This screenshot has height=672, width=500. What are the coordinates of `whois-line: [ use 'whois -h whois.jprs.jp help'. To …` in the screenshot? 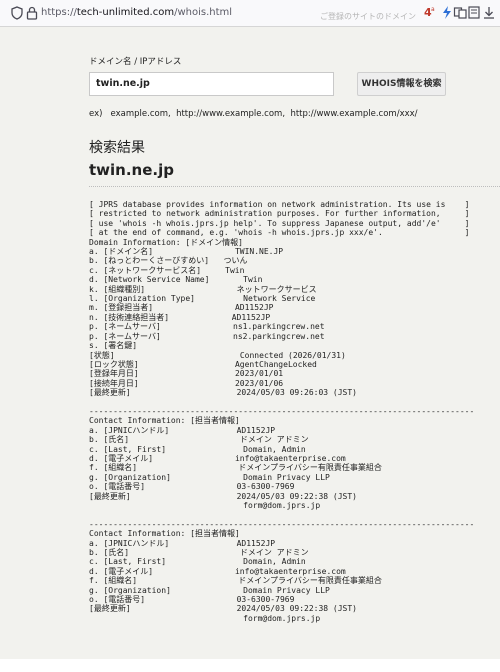 It's located at (279, 223).